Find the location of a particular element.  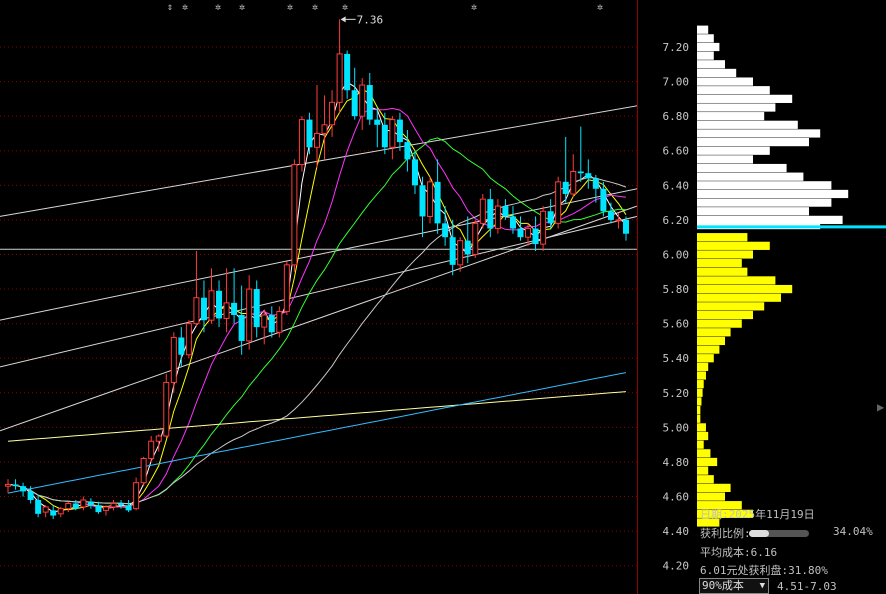

profit-ratio-bar-fill is located at coordinates (759, 533).